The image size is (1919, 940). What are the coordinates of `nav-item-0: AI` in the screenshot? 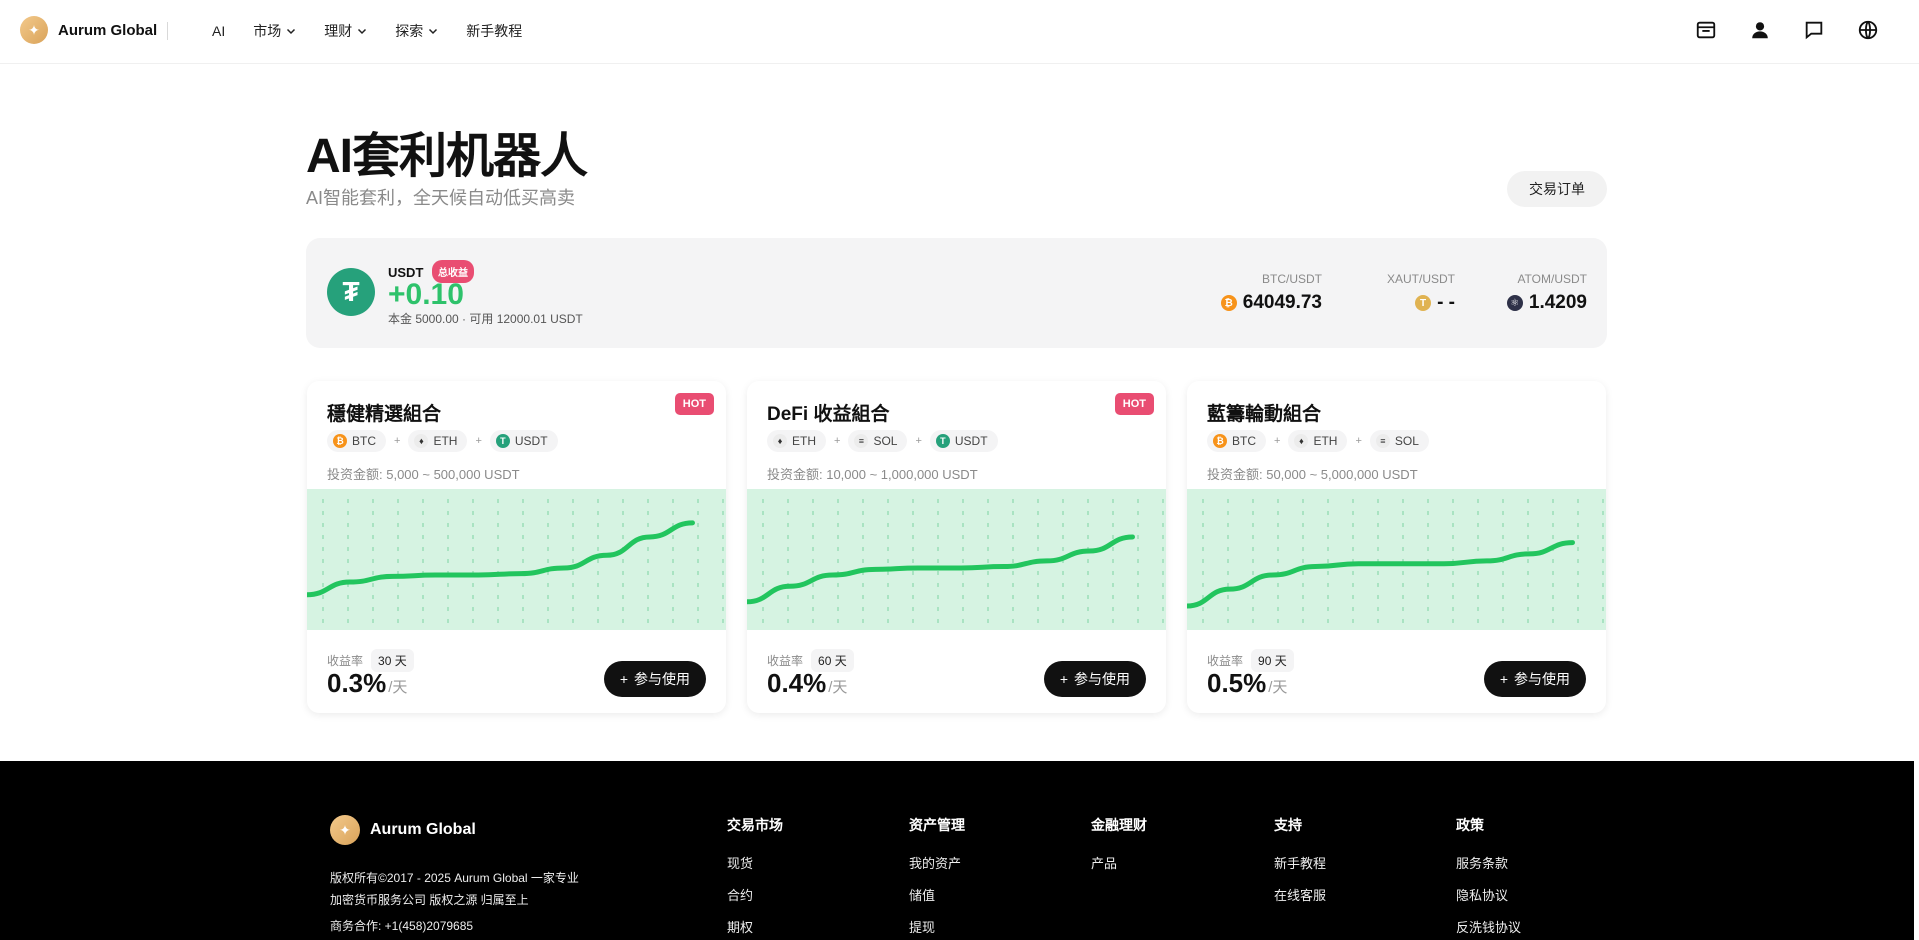 It's located at (218, 31).